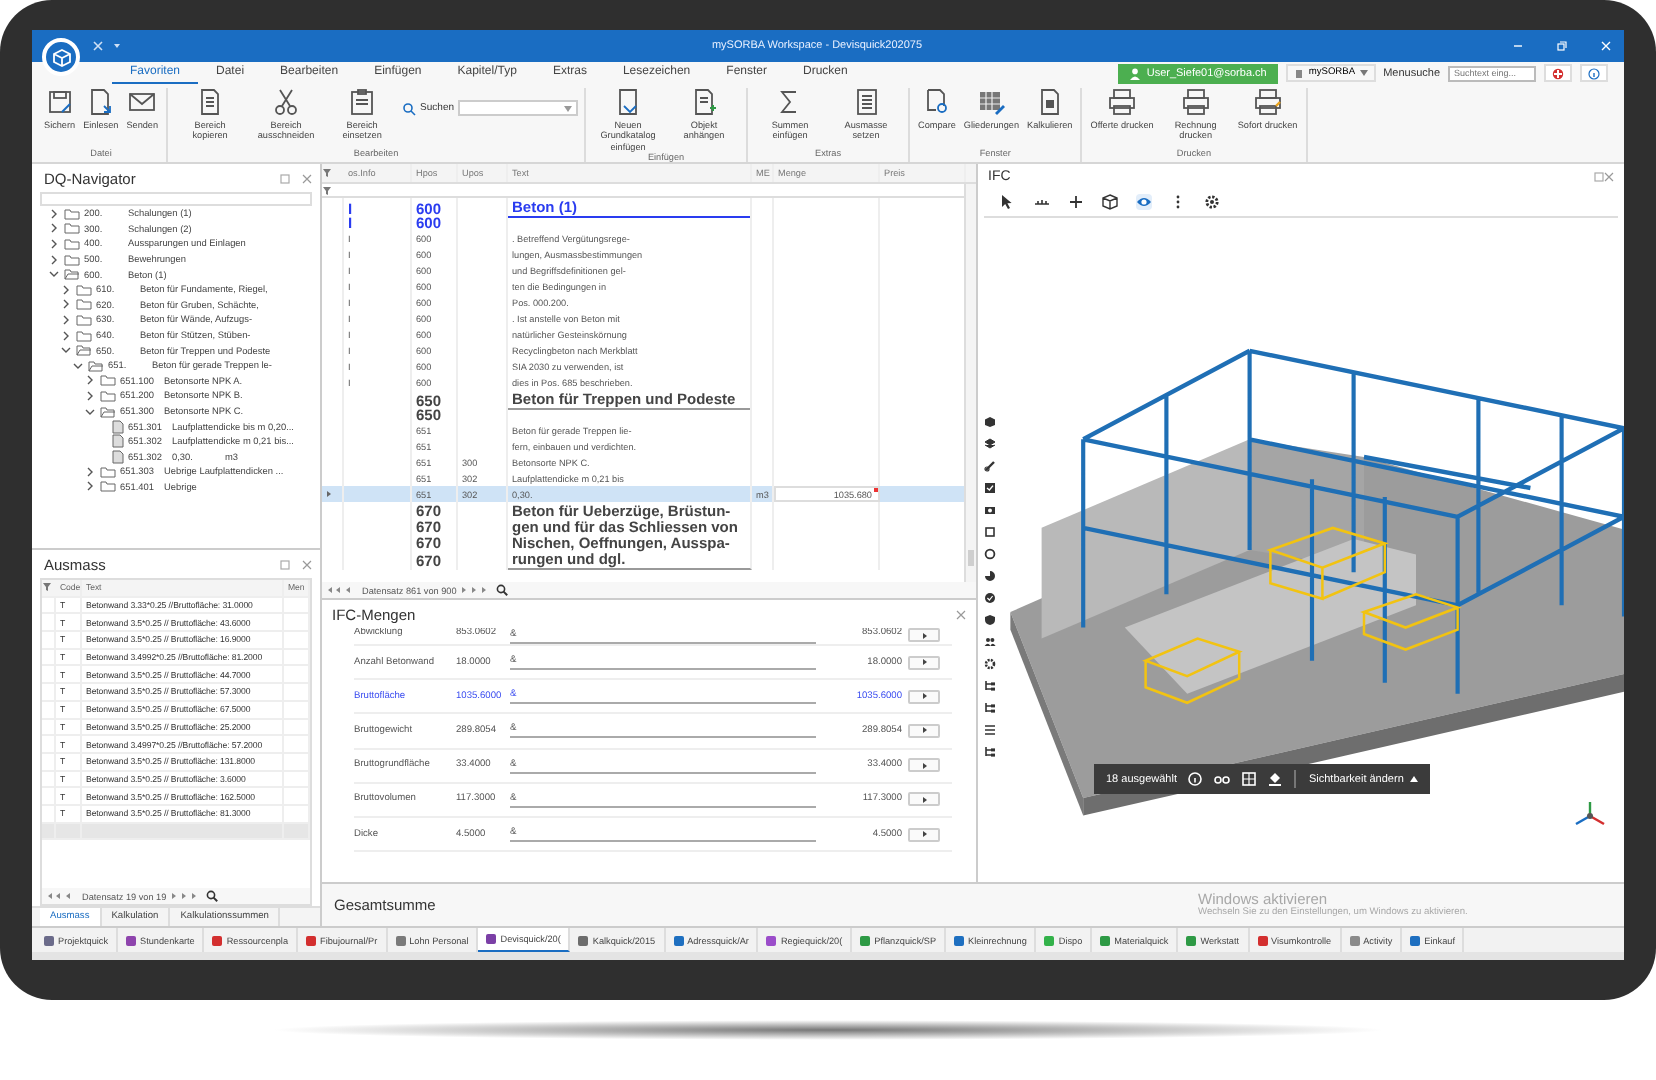 The height and width of the screenshot is (1080, 1656). I want to click on person-icon, so click(1135, 73).